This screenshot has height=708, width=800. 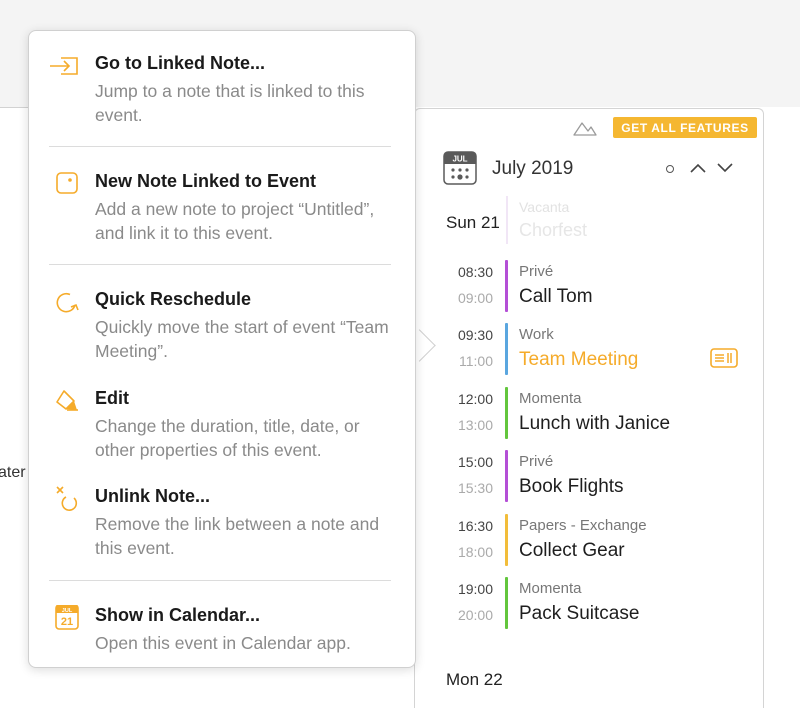 I want to click on event-book-flights: 15:00 15:30 Privé Book Flights, so click(x=595, y=478).